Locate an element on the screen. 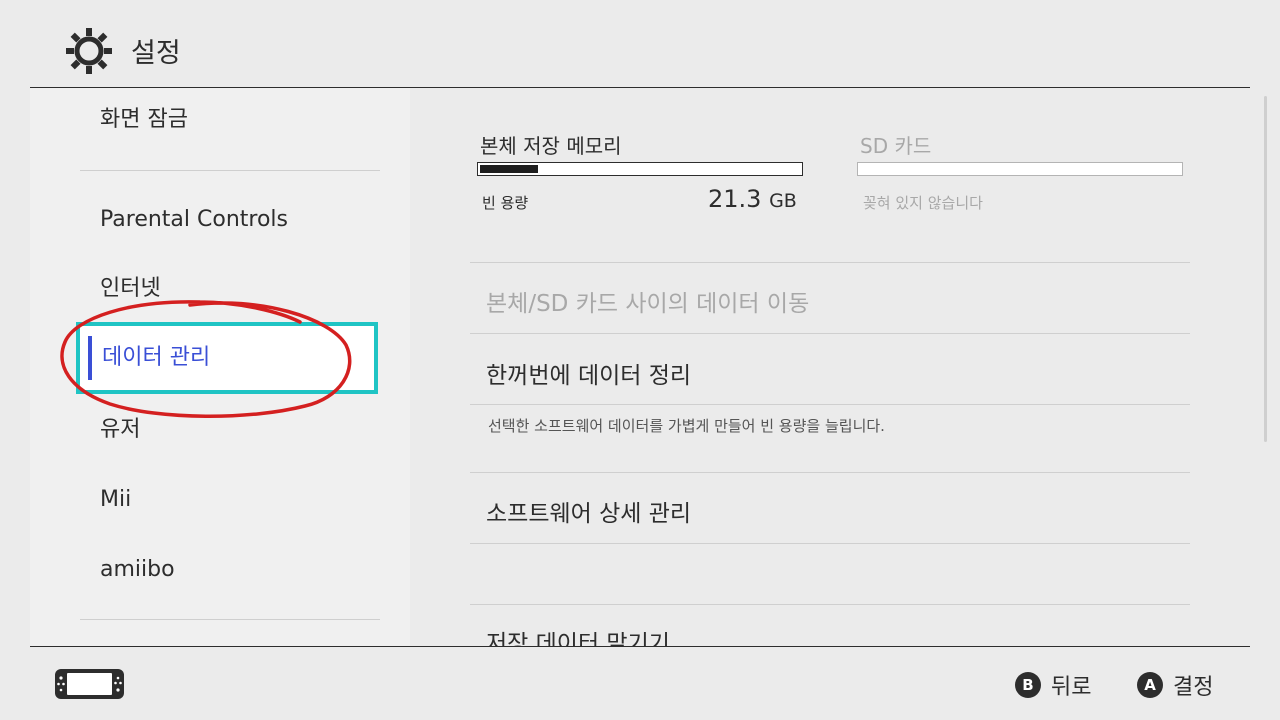 Image resolution: width=1280 pixels, height=720 pixels. sidebar-item-screen-lock: 화면 잠금 is located at coordinates (144, 120).